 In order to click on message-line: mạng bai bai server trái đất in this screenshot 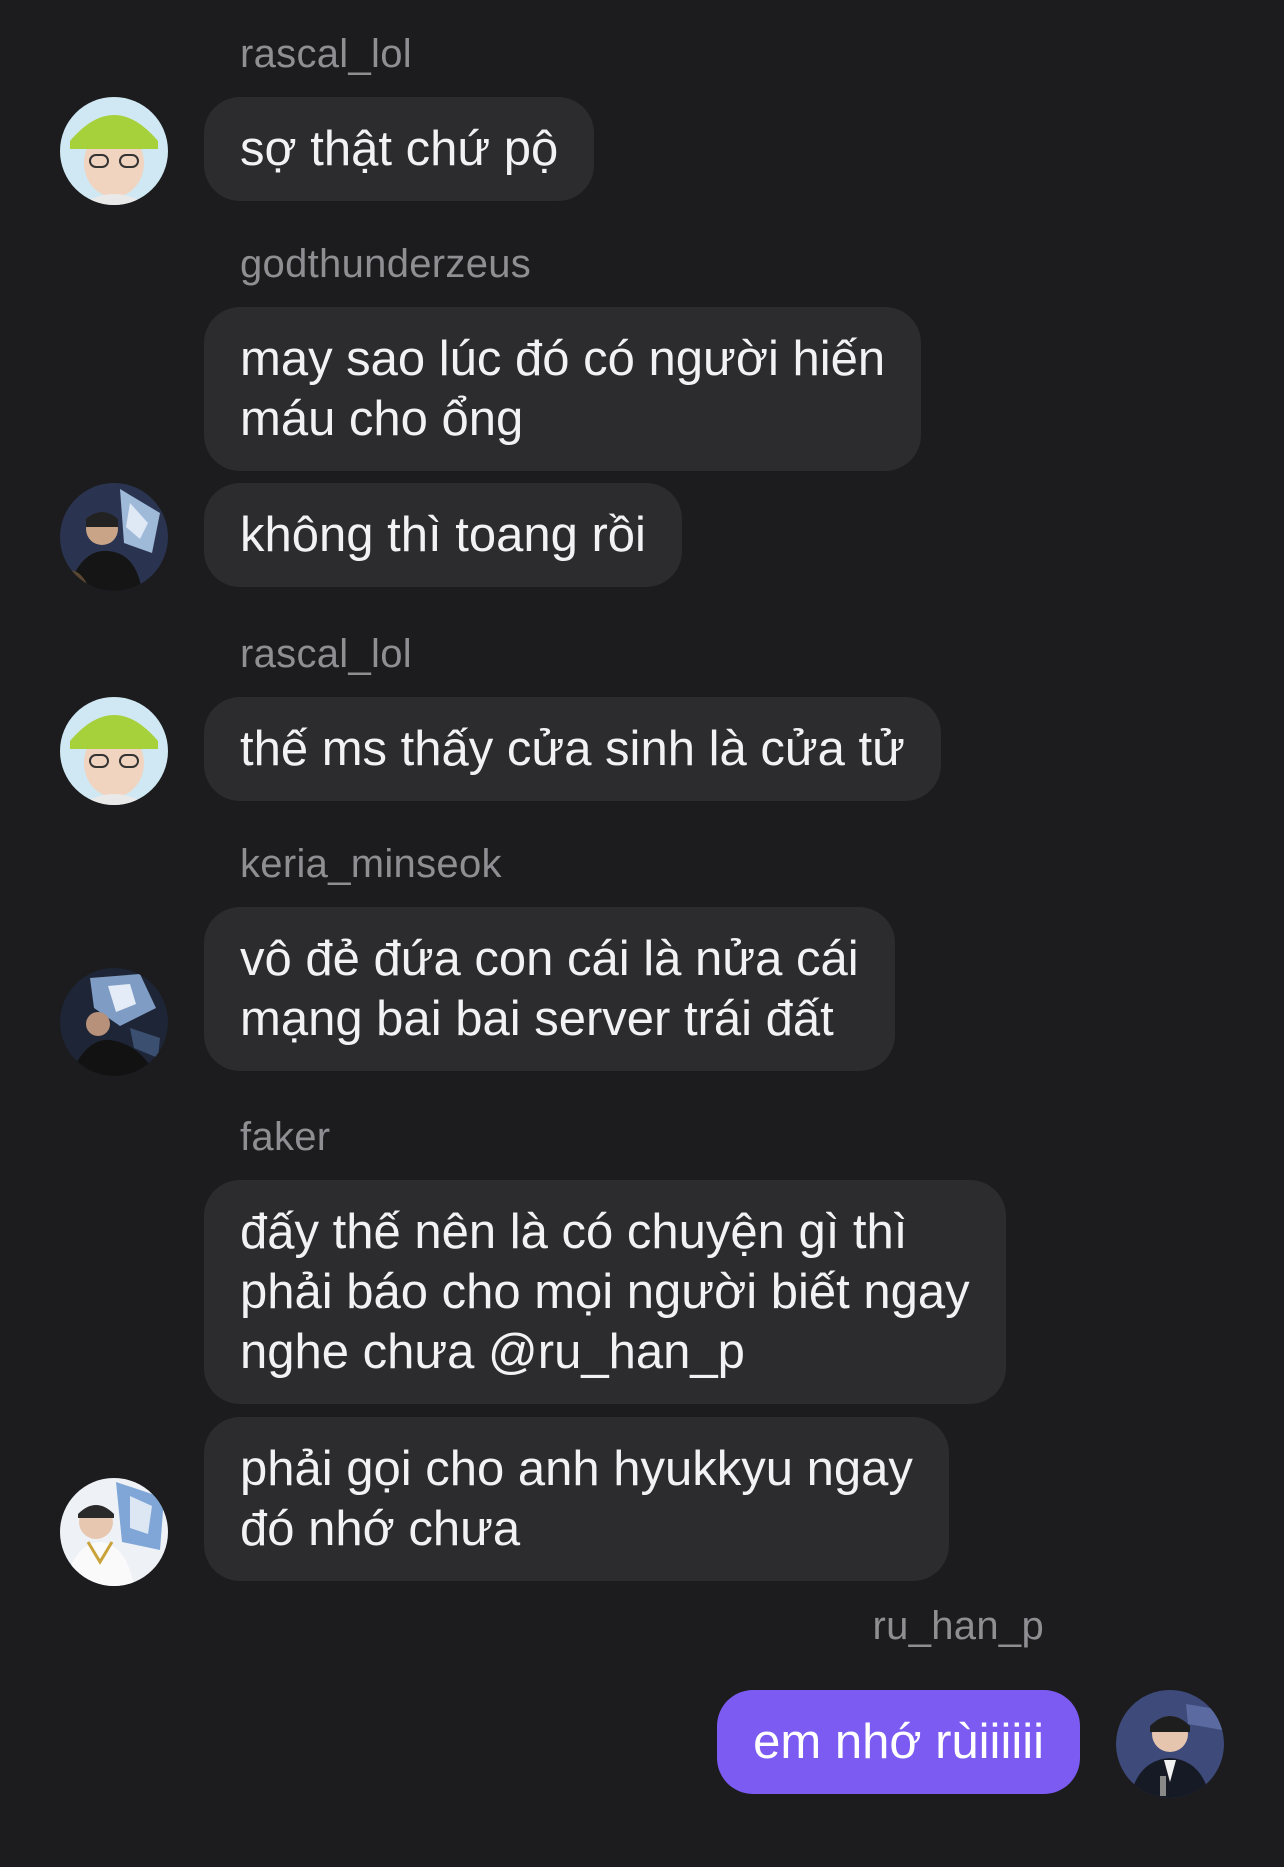, I will do `click(537, 1019)`.